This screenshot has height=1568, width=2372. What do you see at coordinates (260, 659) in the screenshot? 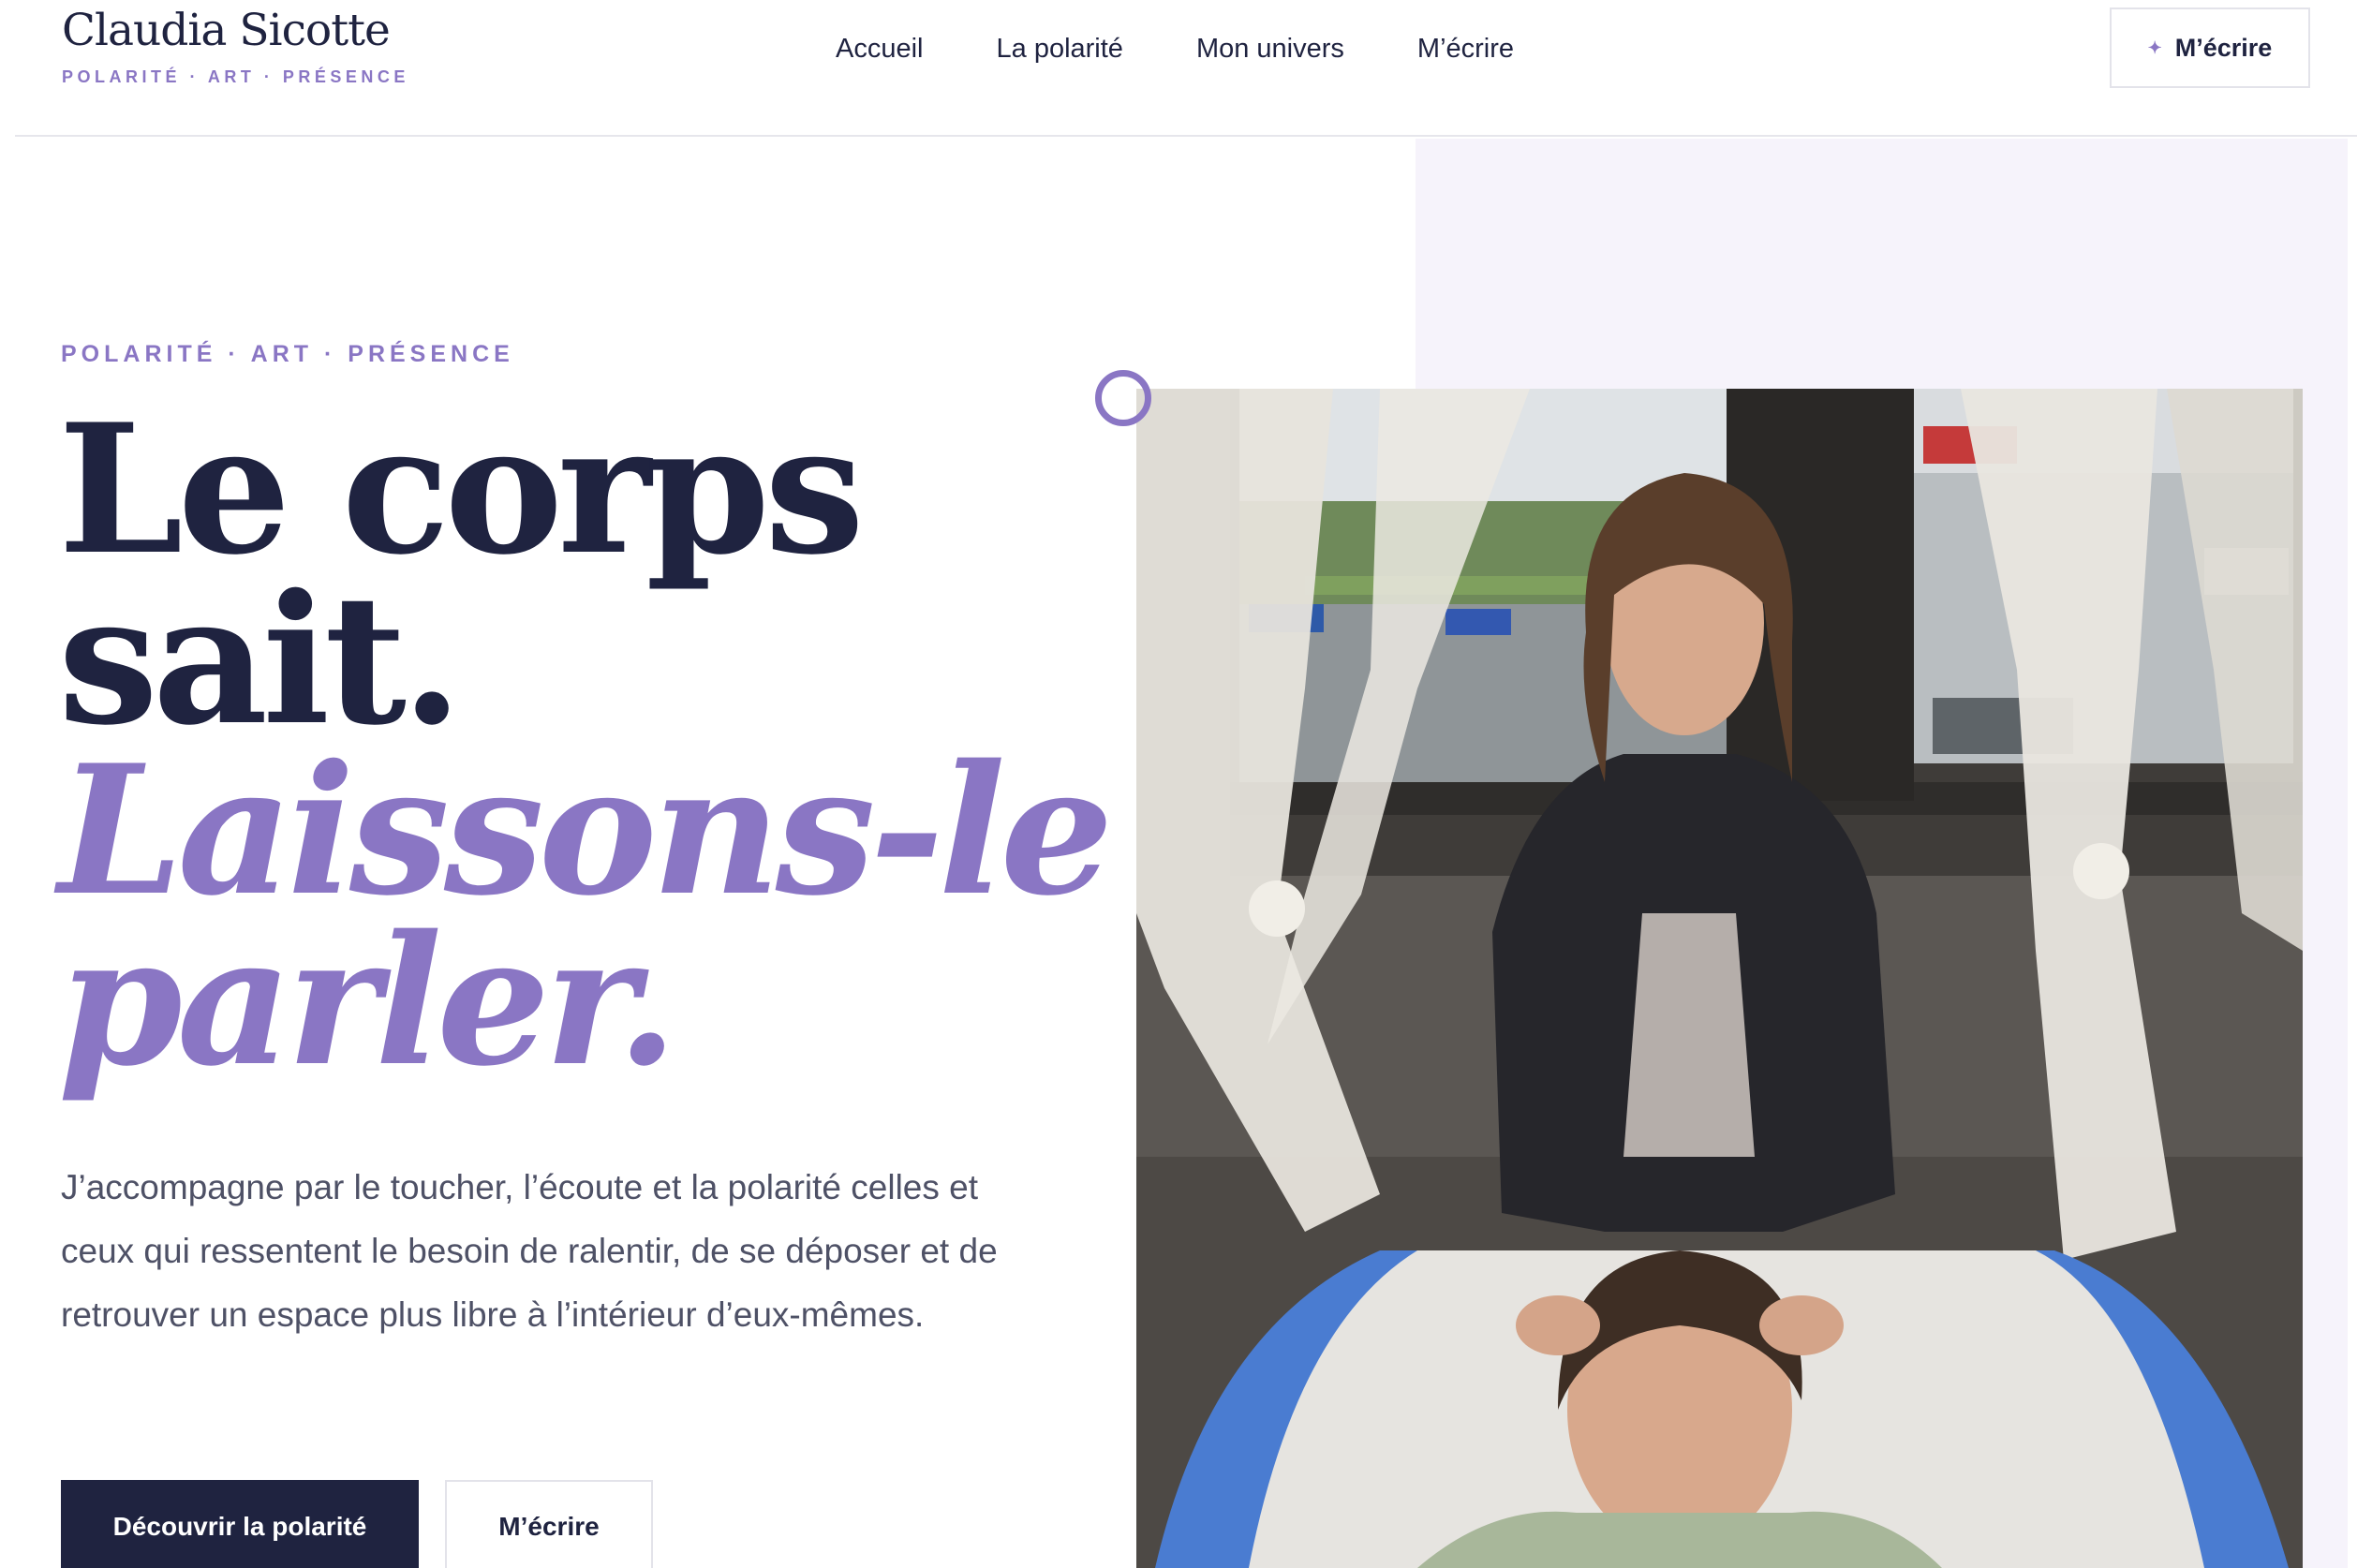
I see `headline-line-2: sait.` at bounding box center [260, 659].